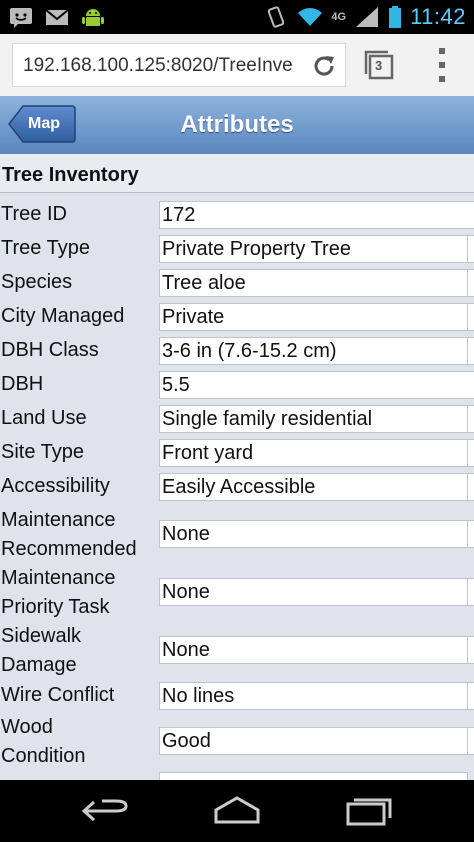 The height and width of the screenshot is (842, 474). What do you see at coordinates (313, 592) in the screenshot?
I see `field-value-maintenance-priority-task: None` at bounding box center [313, 592].